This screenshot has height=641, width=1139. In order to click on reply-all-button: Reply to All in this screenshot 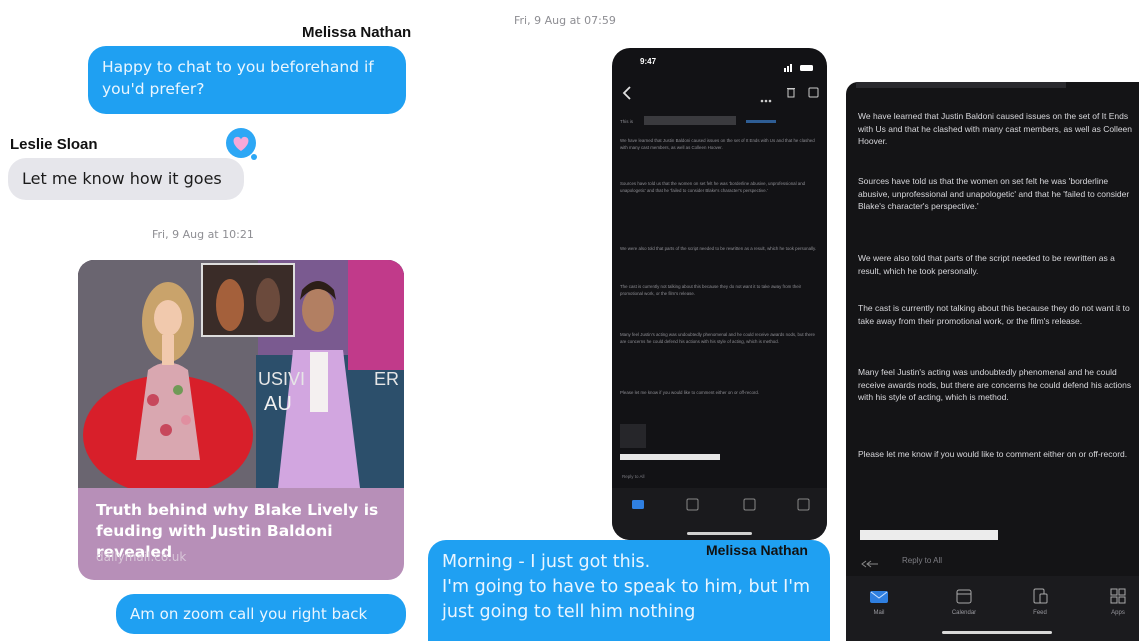, I will do `click(922, 560)`.